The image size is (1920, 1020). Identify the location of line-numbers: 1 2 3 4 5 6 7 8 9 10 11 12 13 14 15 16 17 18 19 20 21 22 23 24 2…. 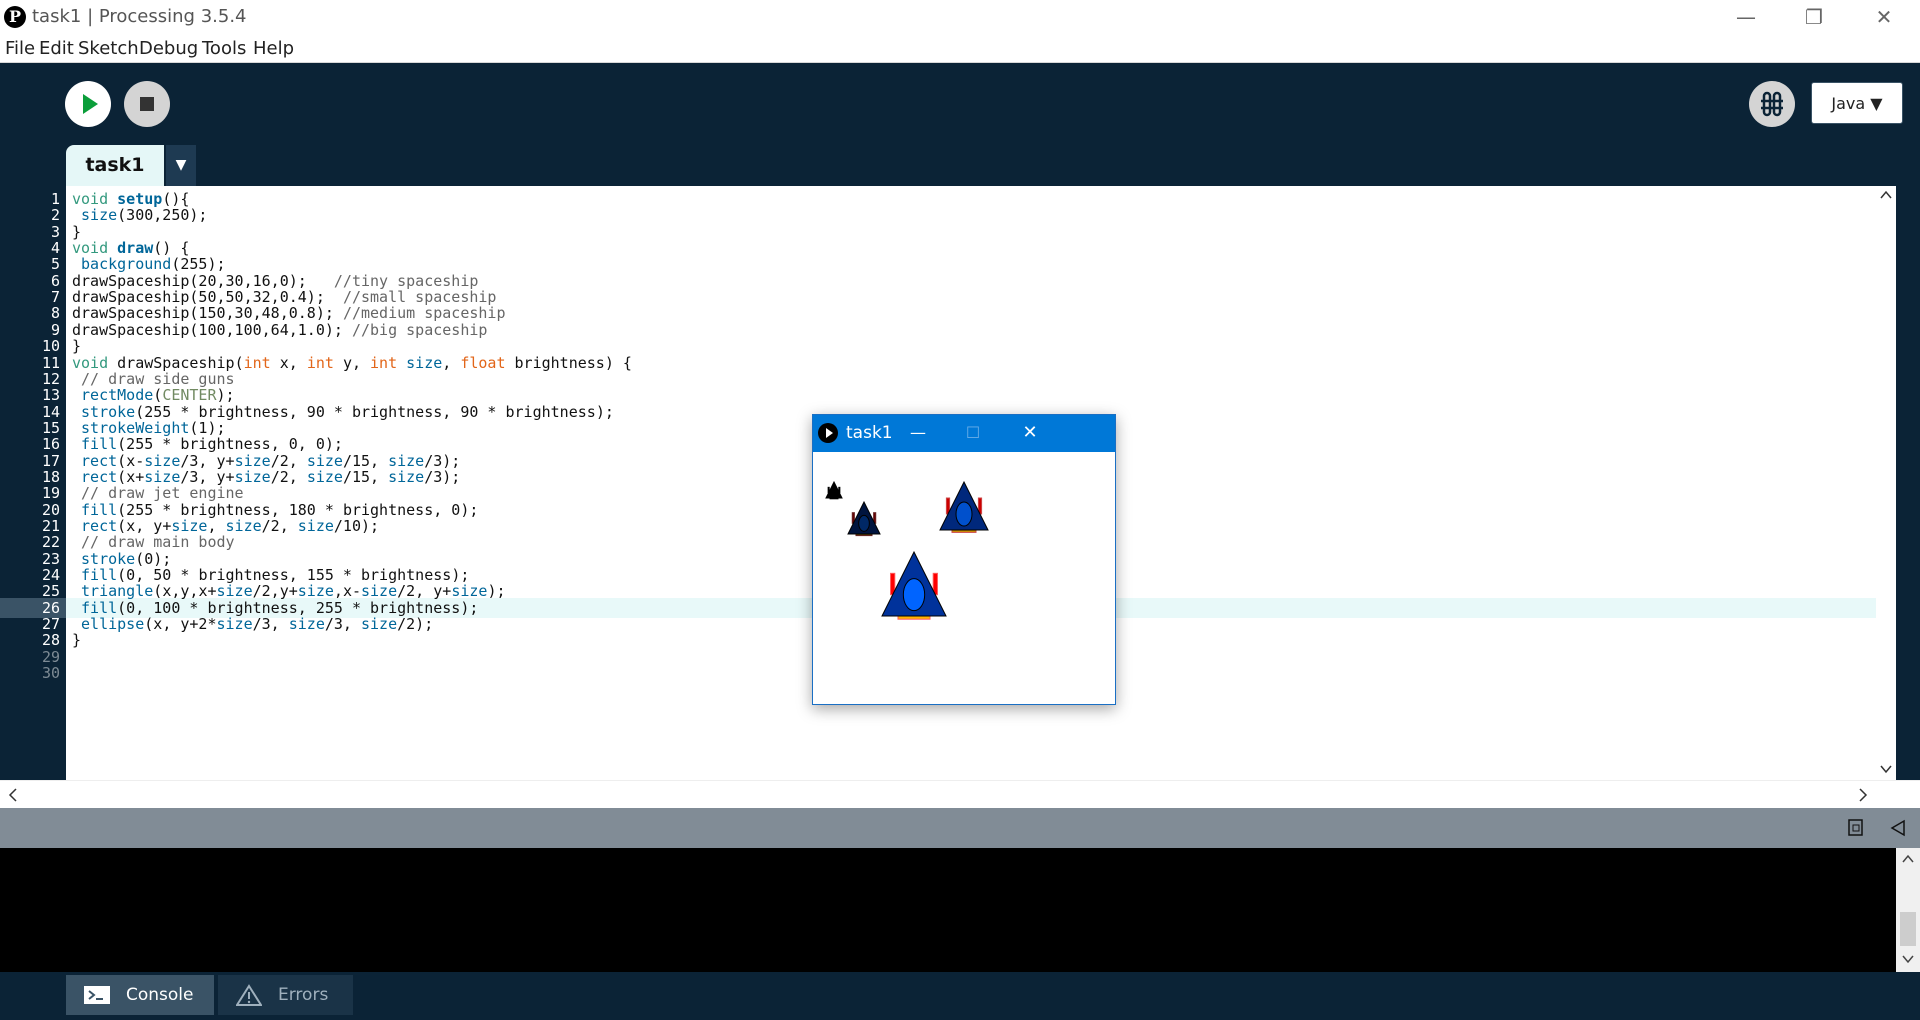
(33, 483).